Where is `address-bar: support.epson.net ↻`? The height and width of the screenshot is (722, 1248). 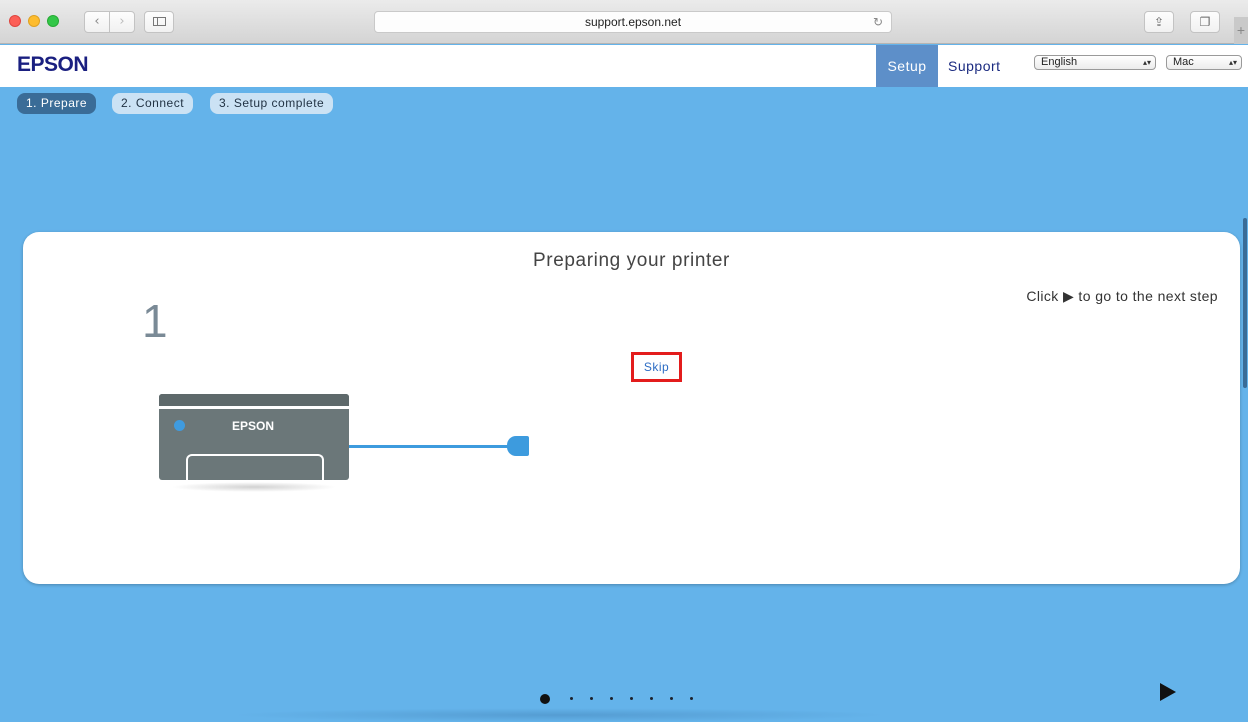 address-bar: support.epson.net ↻ is located at coordinates (633, 22).